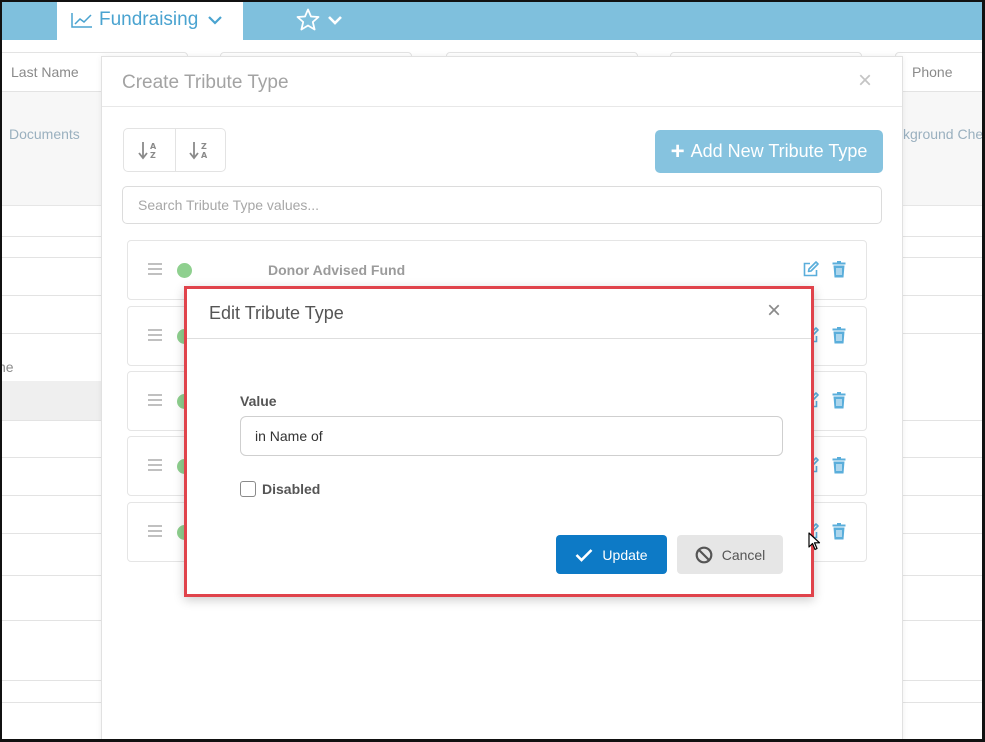  What do you see at coordinates (743, 554) in the screenshot?
I see `cancel-label: Cancel` at bounding box center [743, 554].